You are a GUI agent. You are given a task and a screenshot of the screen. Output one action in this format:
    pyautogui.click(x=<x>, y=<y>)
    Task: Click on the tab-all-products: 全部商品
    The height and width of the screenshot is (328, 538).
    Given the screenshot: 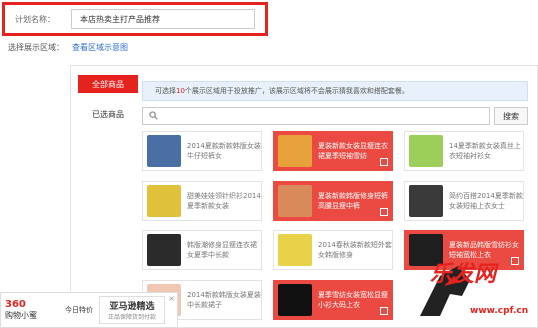 What is the action you would take?
    pyautogui.click(x=108, y=84)
    